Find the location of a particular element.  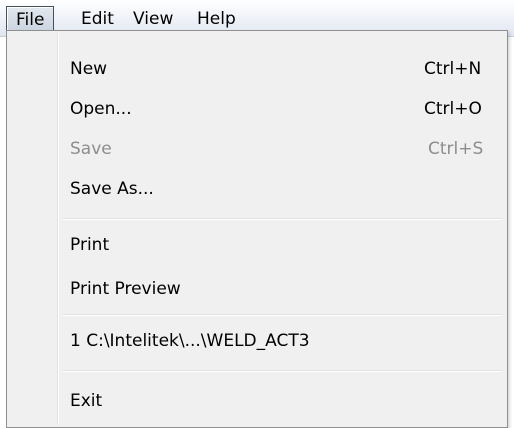

menu-item-shortcut: Ctrl+S is located at coordinates (456, 149).